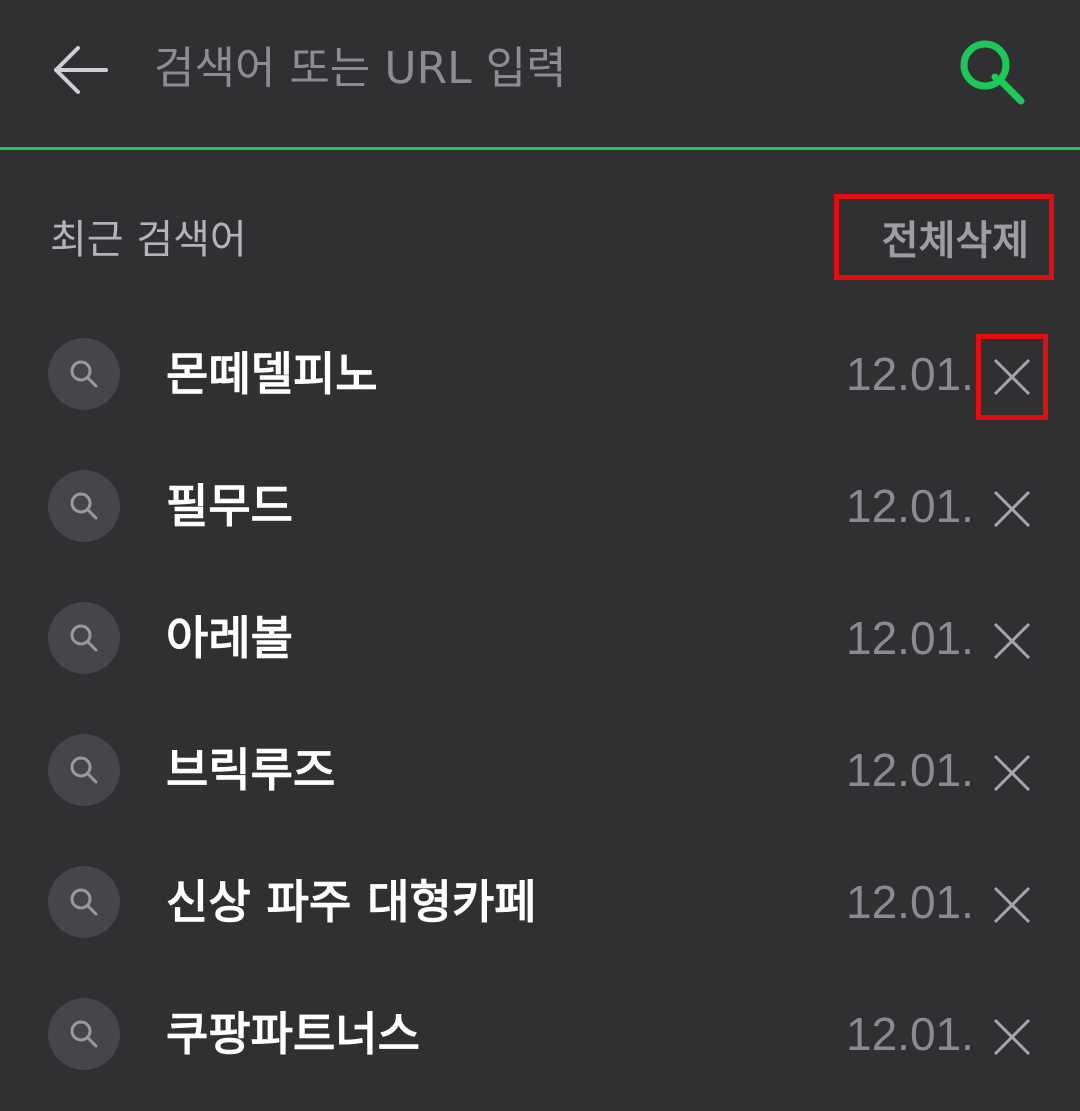 This screenshot has width=1080, height=1111. What do you see at coordinates (272, 374) in the screenshot?
I see `search-term: 몬떼델피노` at bounding box center [272, 374].